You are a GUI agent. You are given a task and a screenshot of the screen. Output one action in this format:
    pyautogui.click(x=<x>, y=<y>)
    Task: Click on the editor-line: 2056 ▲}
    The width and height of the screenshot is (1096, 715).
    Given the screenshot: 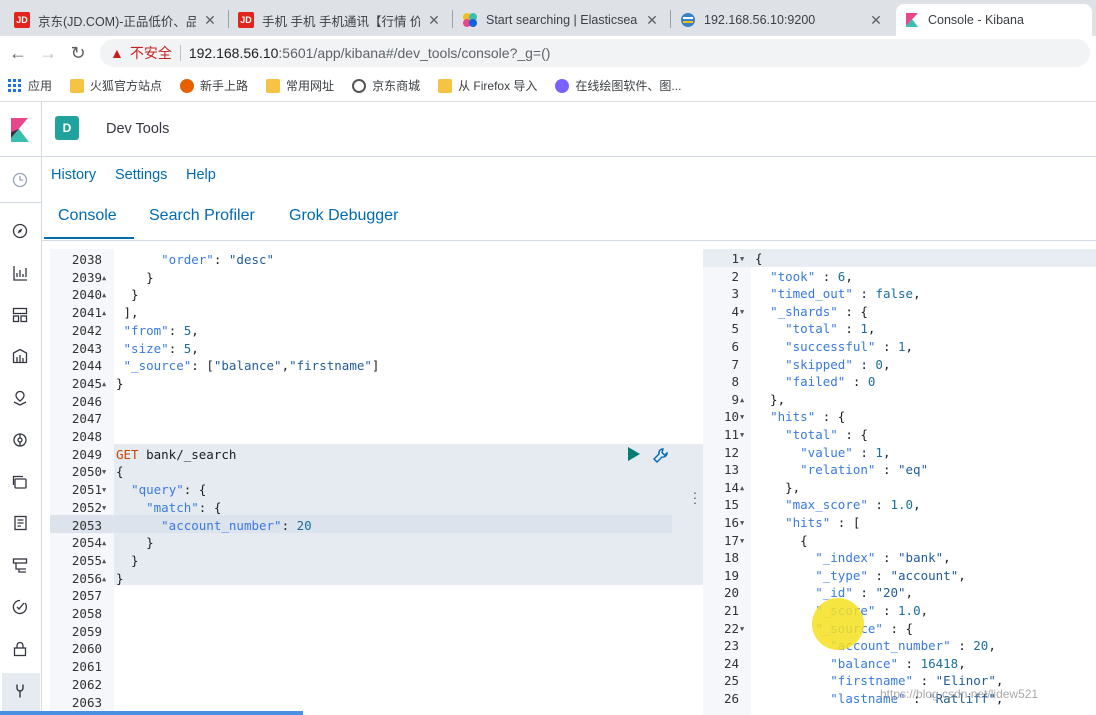 What is the action you would take?
    pyautogui.click(x=361, y=579)
    